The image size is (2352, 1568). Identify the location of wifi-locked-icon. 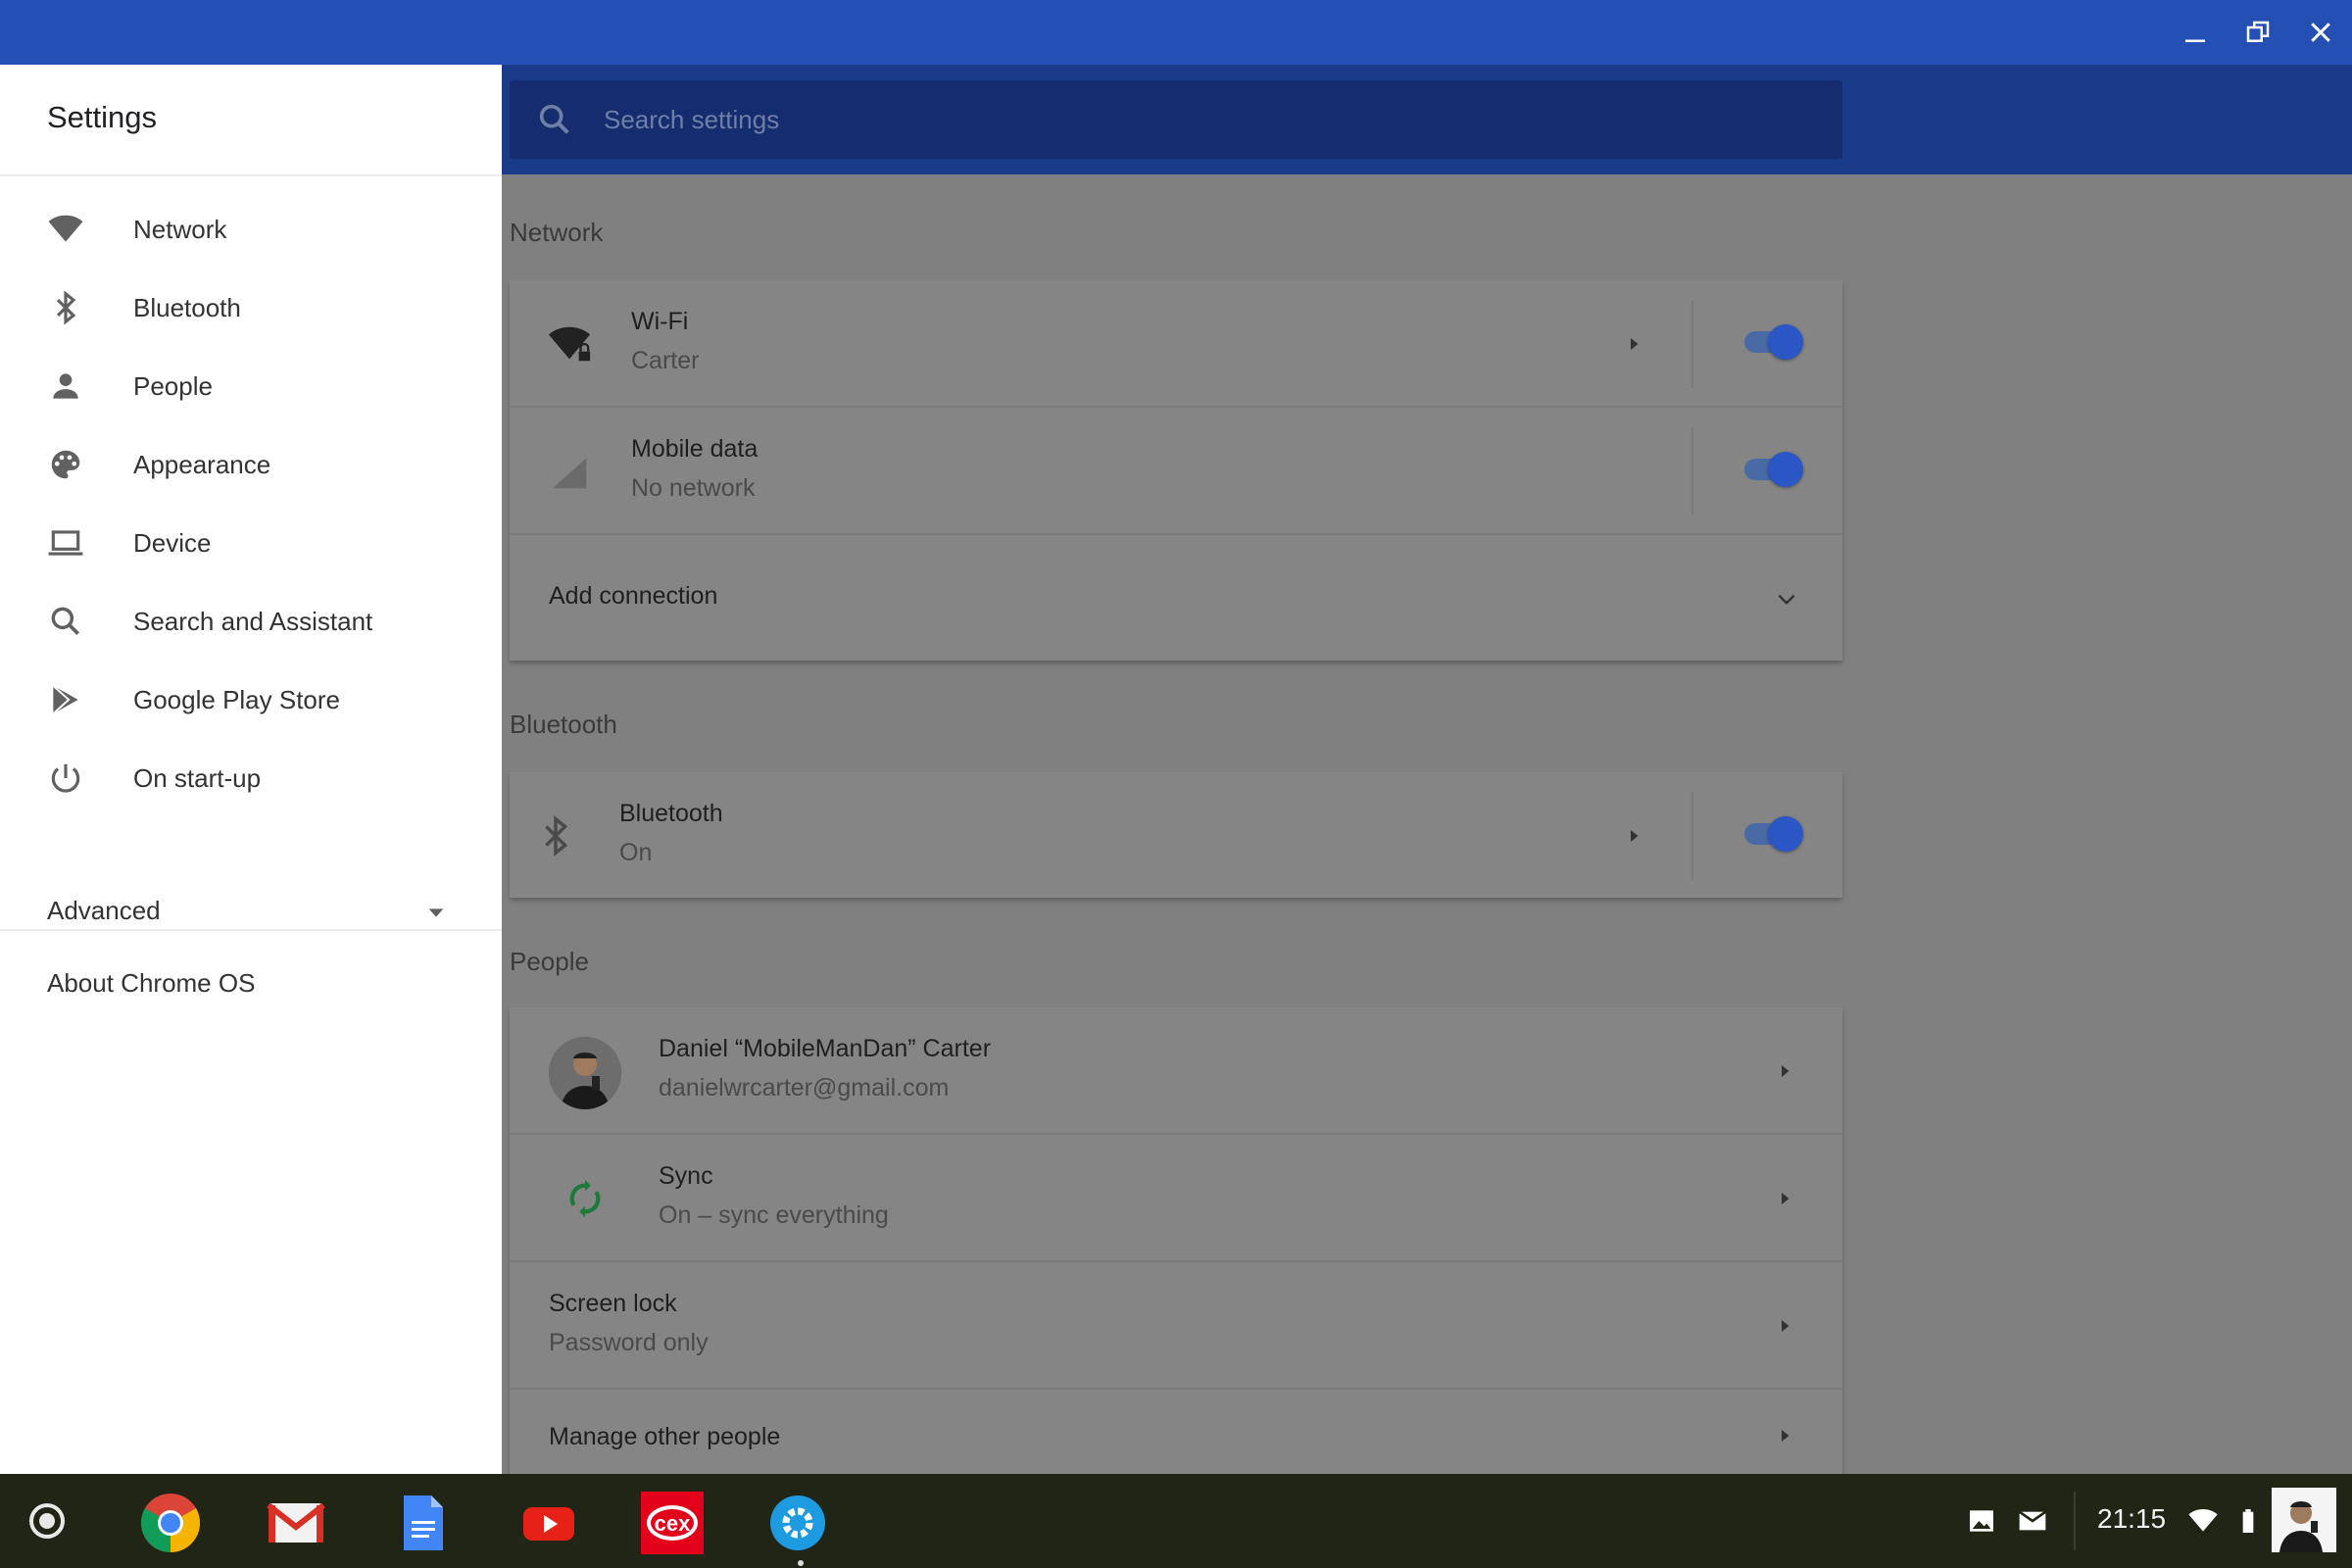
(569, 343).